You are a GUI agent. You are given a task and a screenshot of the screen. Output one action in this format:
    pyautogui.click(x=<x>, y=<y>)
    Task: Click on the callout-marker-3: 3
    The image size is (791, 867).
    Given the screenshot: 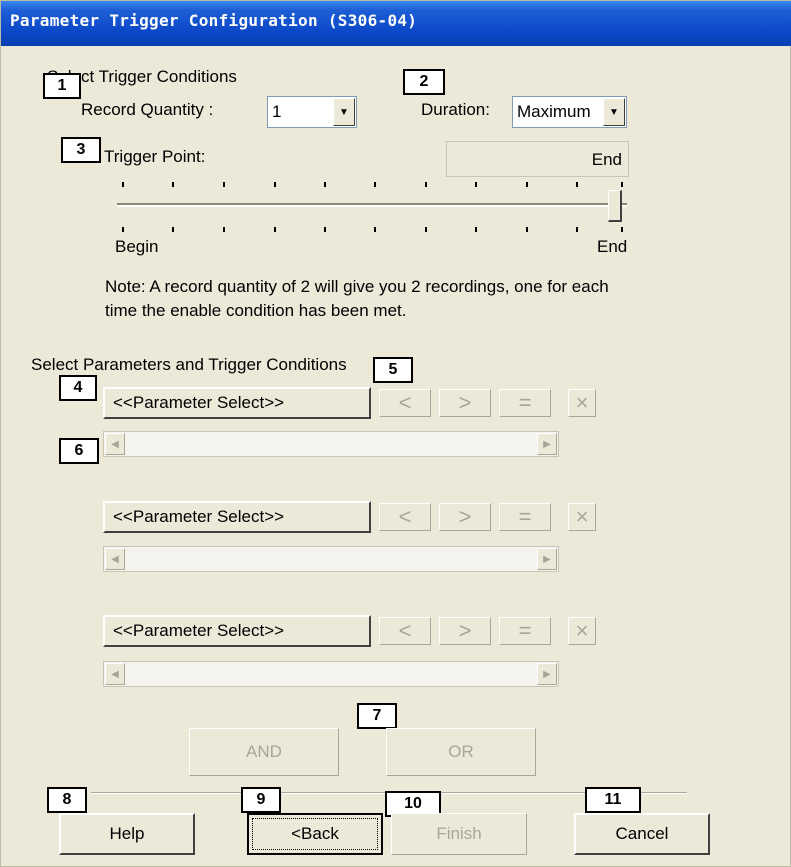 What is the action you would take?
    pyautogui.click(x=81, y=150)
    